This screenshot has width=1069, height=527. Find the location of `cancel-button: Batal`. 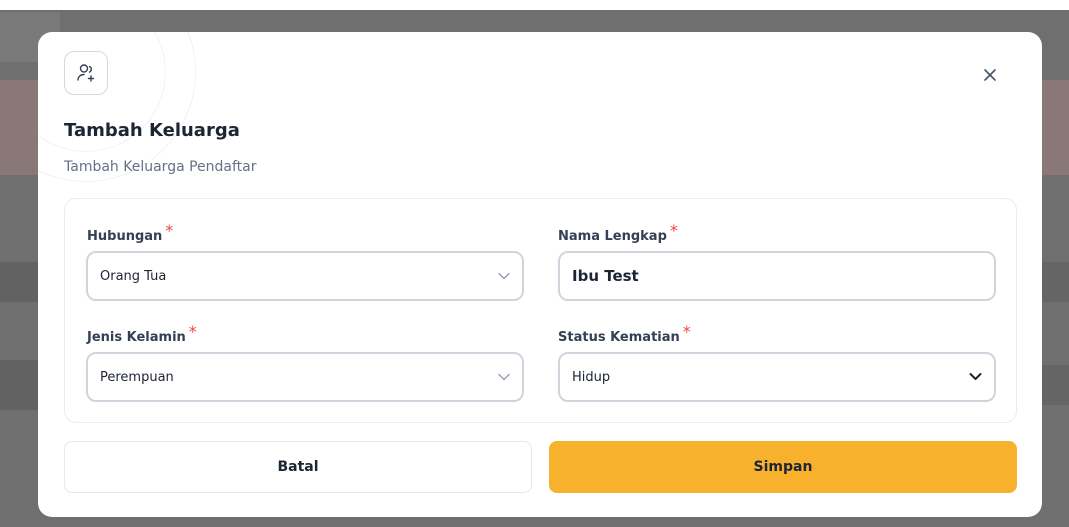

cancel-button: Batal is located at coordinates (298, 467).